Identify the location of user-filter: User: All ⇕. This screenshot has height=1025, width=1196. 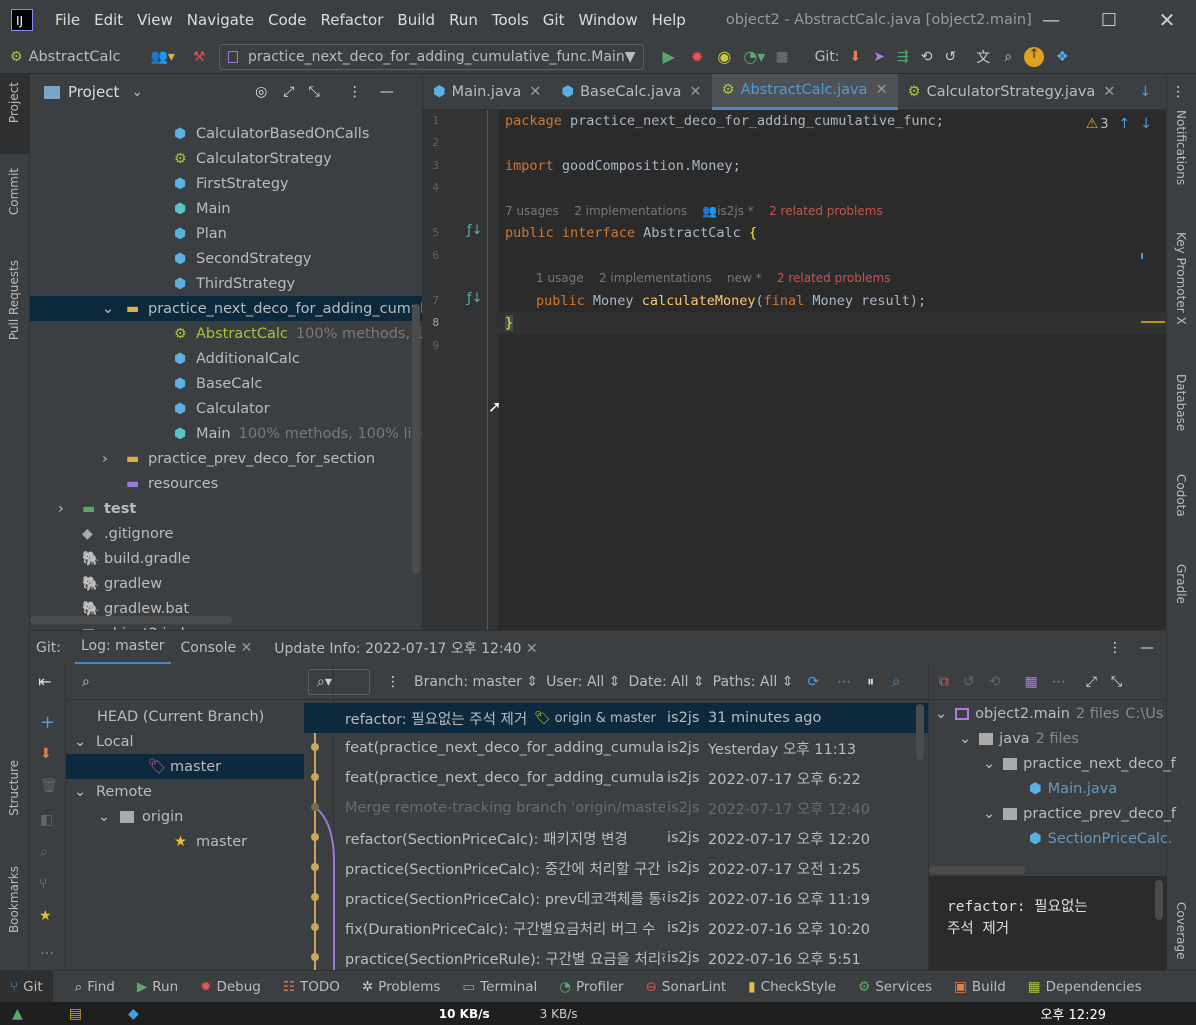
(583, 682).